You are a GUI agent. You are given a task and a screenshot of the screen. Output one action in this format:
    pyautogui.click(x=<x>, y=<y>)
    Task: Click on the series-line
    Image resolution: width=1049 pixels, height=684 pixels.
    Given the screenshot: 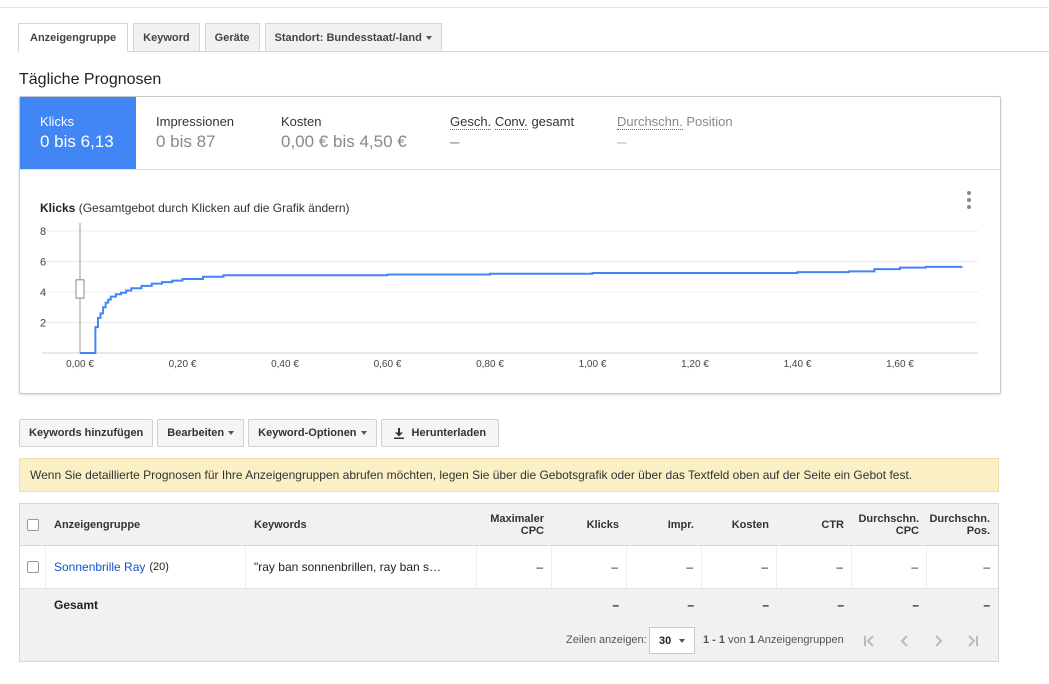 What is the action you would take?
    pyautogui.click(x=521, y=309)
    